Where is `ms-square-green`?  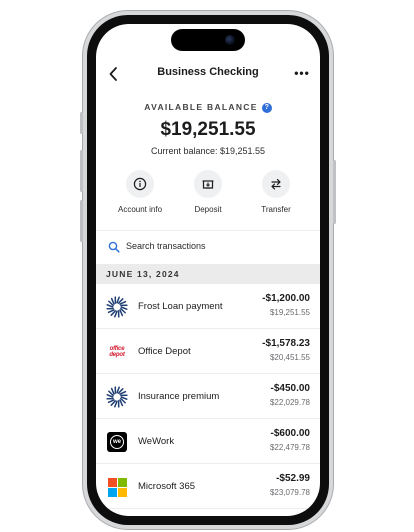
ms-square-green is located at coordinates (122, 482).